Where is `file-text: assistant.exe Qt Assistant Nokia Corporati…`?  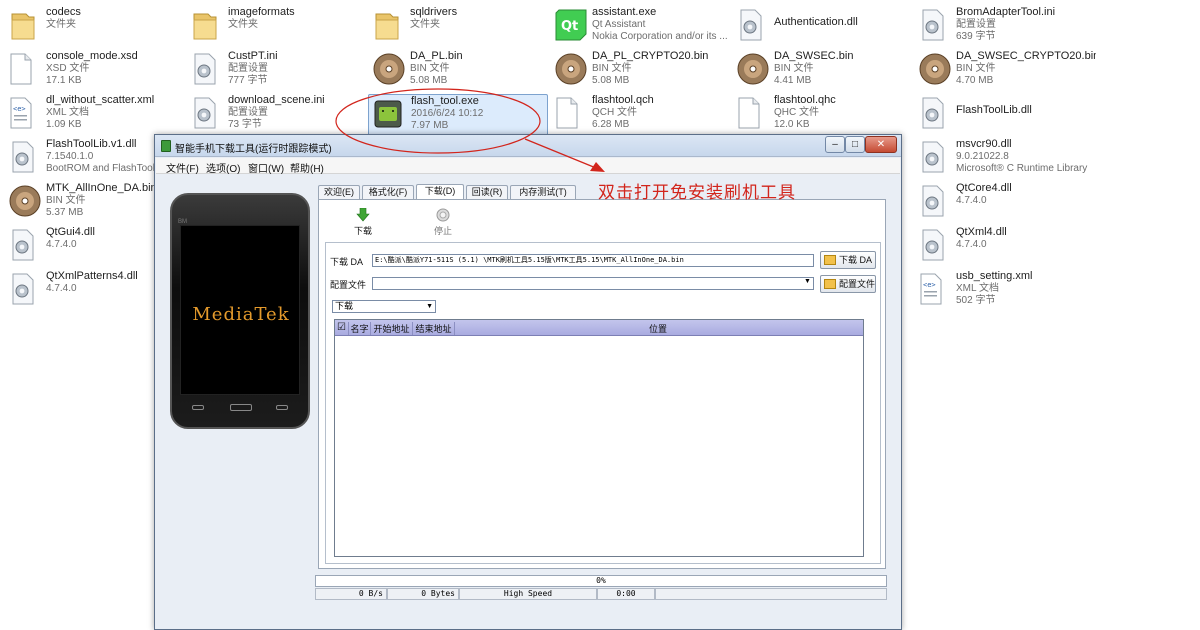
file-text: assistant.exe Qt Assistant Nokia Corporati… is located at coordinates (662, 24).